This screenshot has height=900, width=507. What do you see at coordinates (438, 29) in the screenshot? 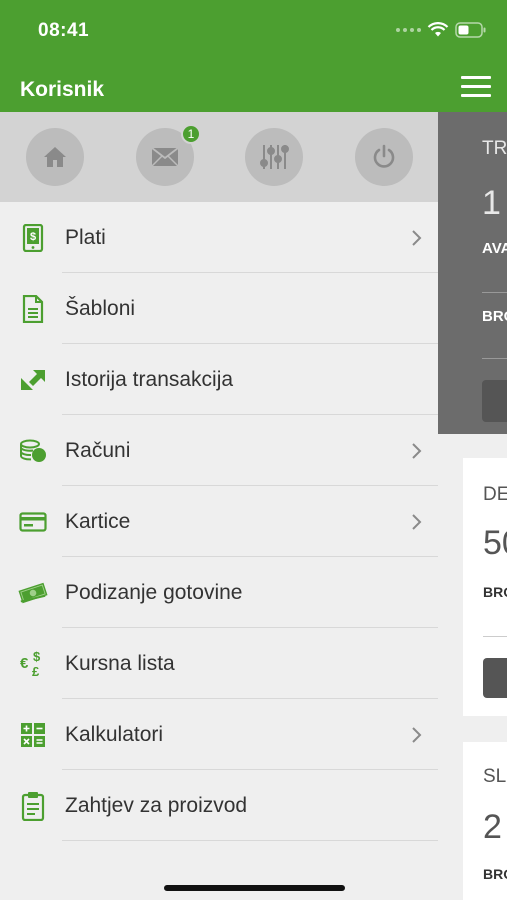
I see `wifi-icon` at bounding box center [438, 29].